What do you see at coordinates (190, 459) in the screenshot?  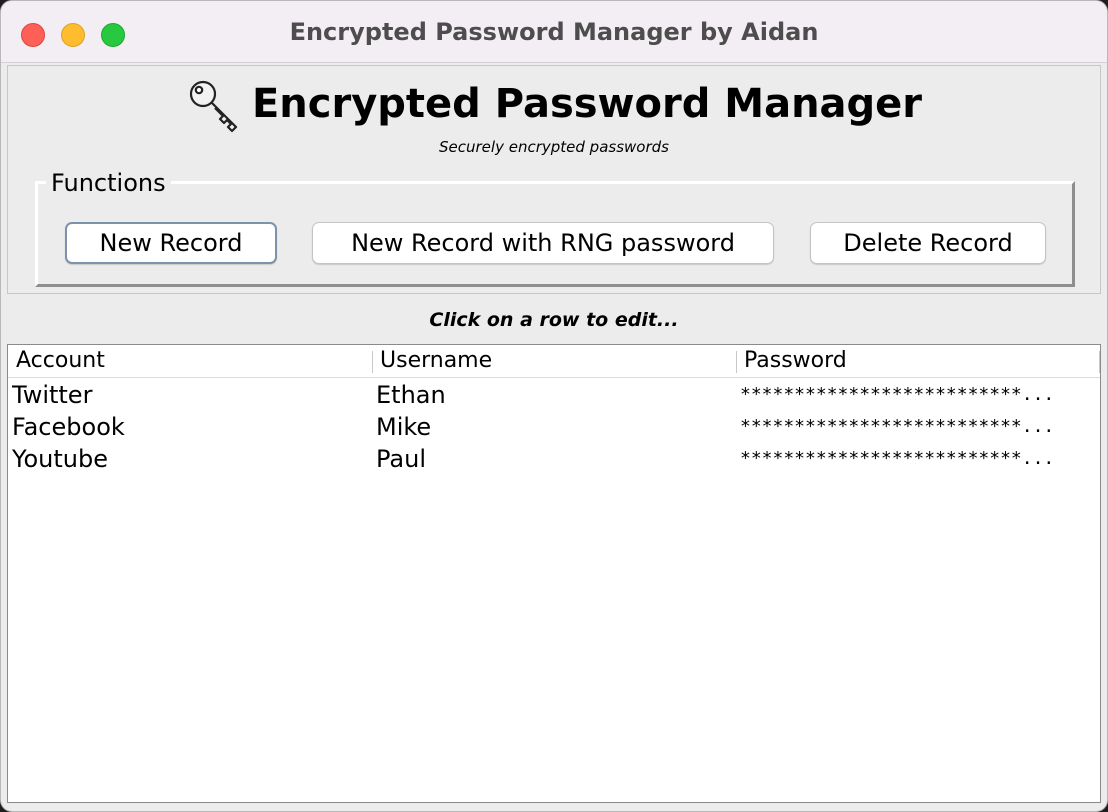 I see `cell-account: Youtube` at bounding box center [190, 459].